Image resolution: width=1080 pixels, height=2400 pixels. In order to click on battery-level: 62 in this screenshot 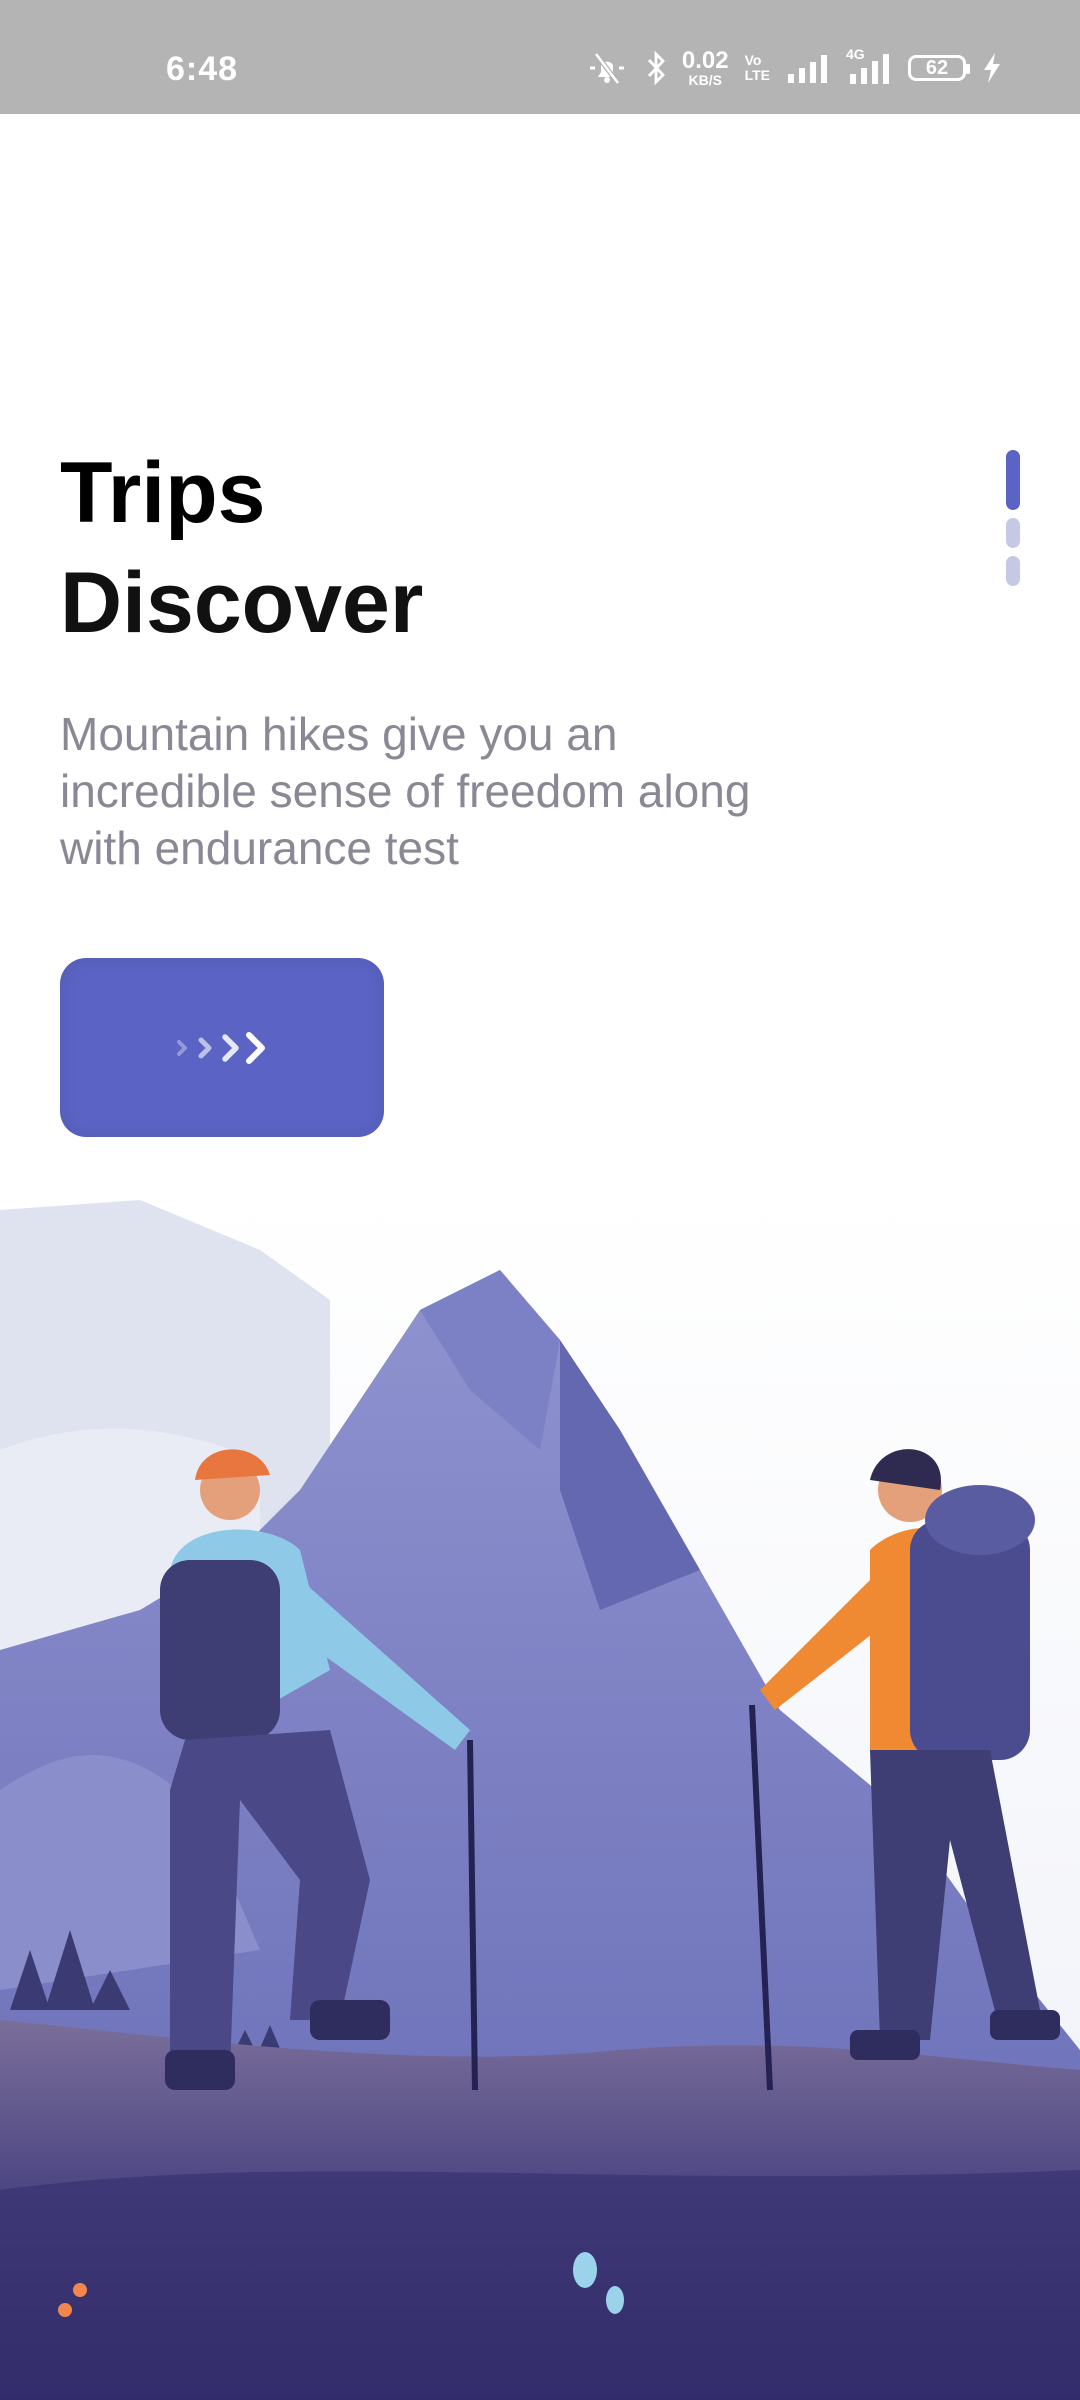, I will do `click(937, 67)`.